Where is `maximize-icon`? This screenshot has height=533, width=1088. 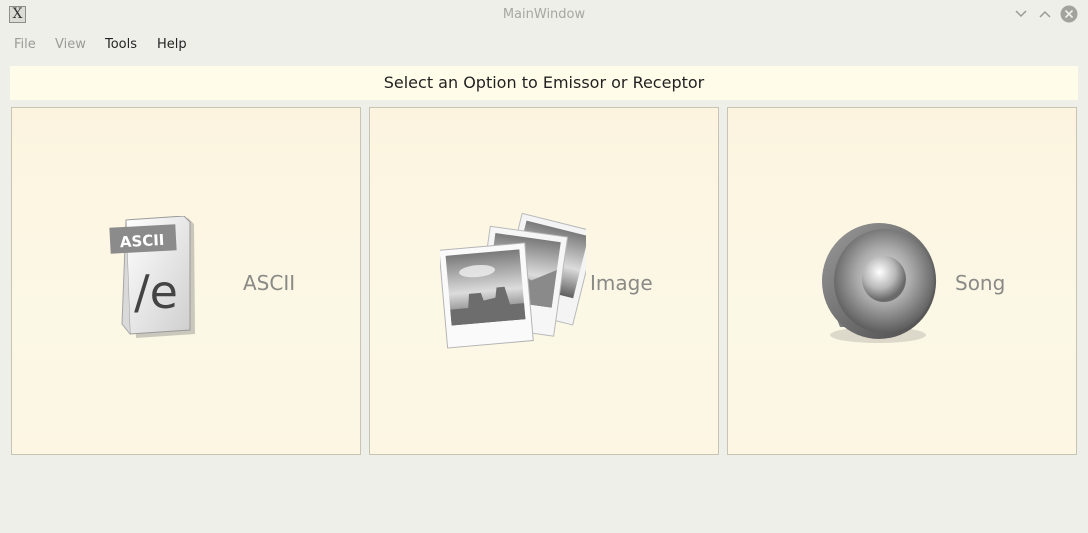 maximize-icon is located at coordinates (1045, 14).